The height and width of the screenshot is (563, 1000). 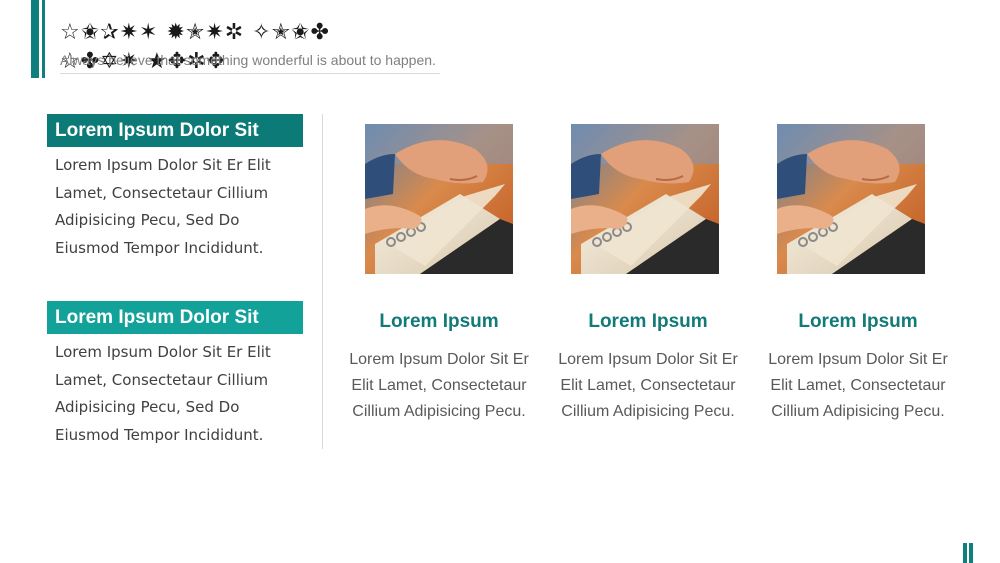 What do you see at coordinates (250, 73) in the screenshot?
I see `subtitle-divider` at bounding box center [250, 73].